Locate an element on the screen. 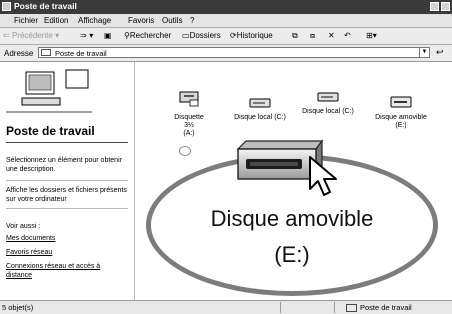 This screenshot has height=314, width=452. page-title: Poste de travail is located at coordinates (50, 131).